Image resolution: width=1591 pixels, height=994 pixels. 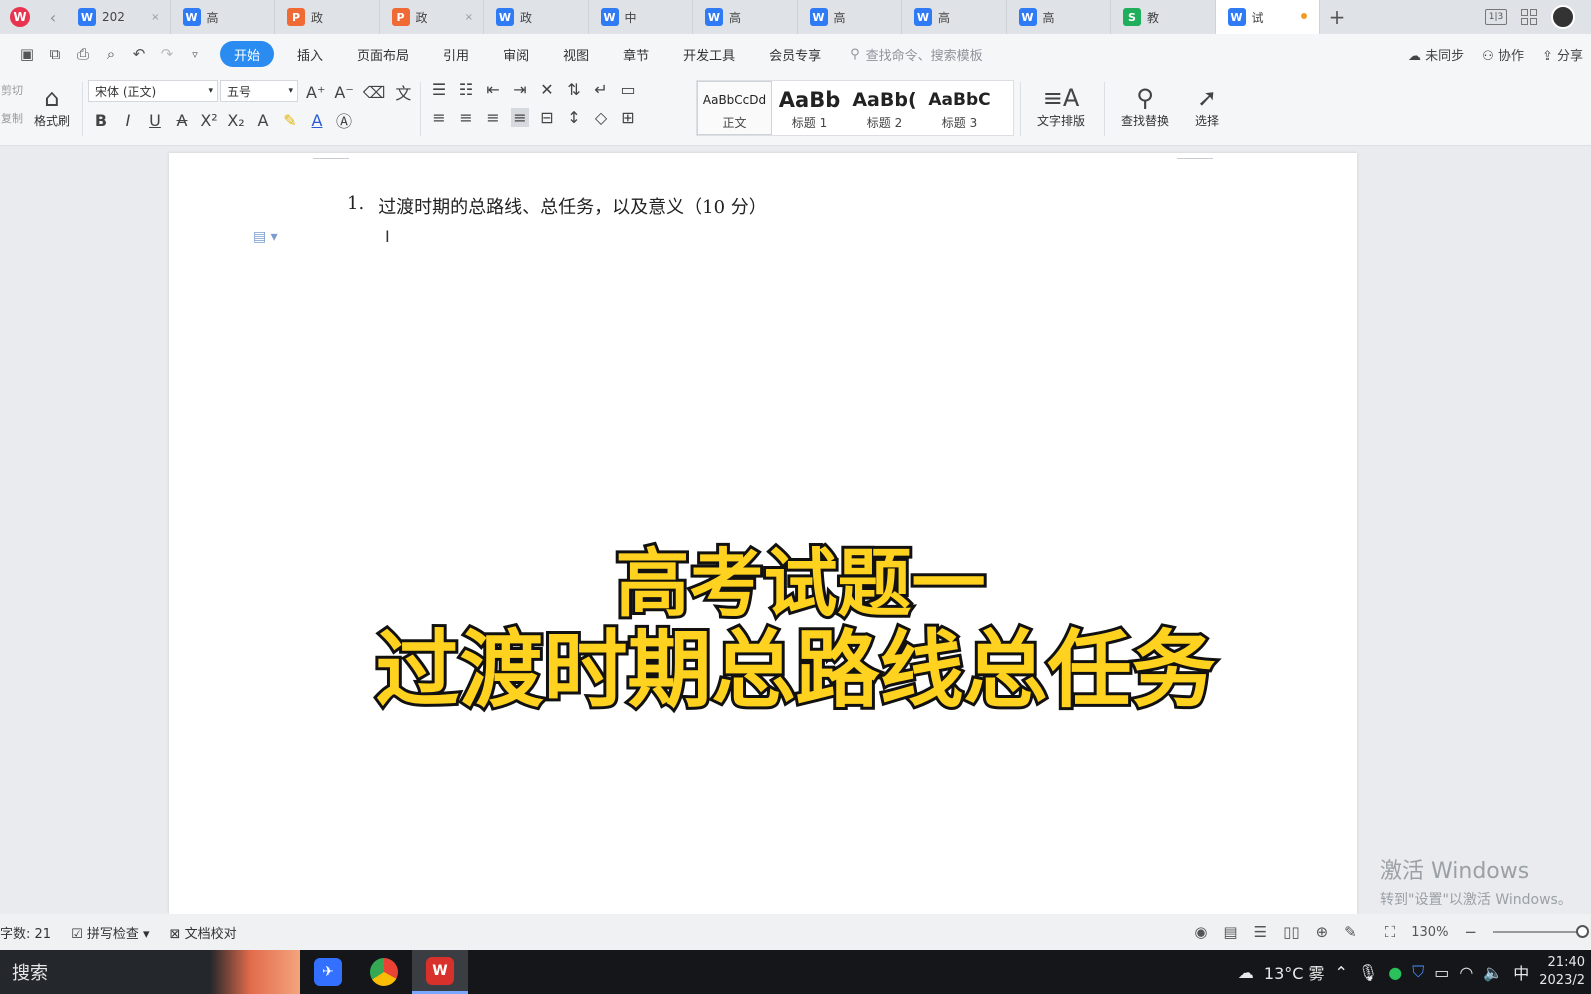 I want to click on select-button: ➚ 选择, so click(x=1207, y=106).